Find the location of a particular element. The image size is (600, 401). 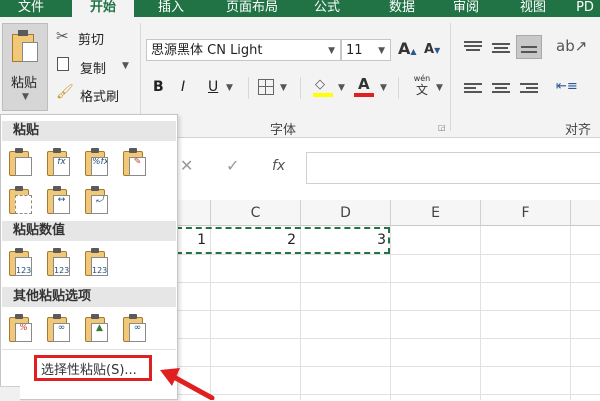

underline-button: U is located at coordinates (213, 87).